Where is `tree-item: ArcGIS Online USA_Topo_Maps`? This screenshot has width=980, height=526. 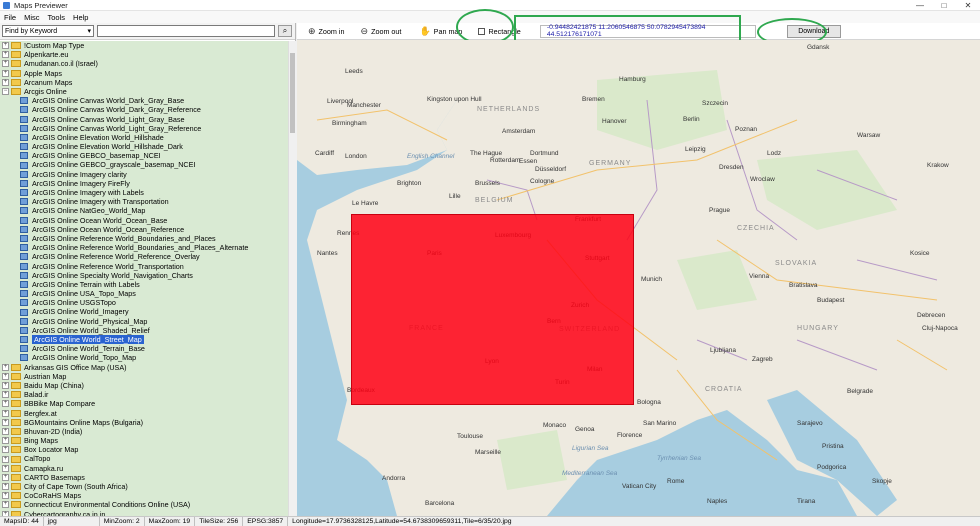 tree-item: ArcGIS Online USA_Topo_Maps is located at coordinates (144, 293).